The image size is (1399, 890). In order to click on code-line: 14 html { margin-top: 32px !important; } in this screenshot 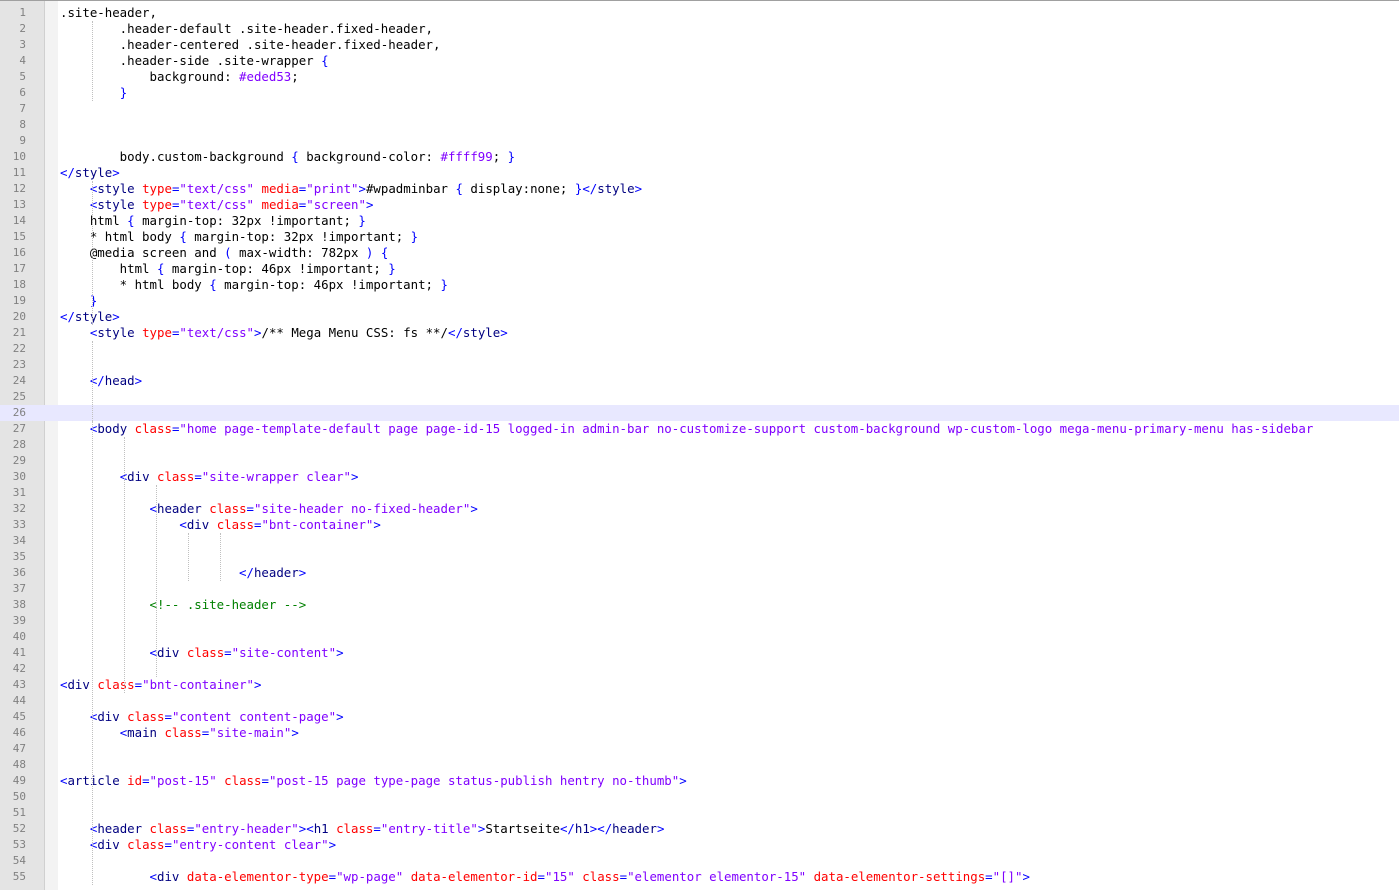, I will do `click(699, 221)`.